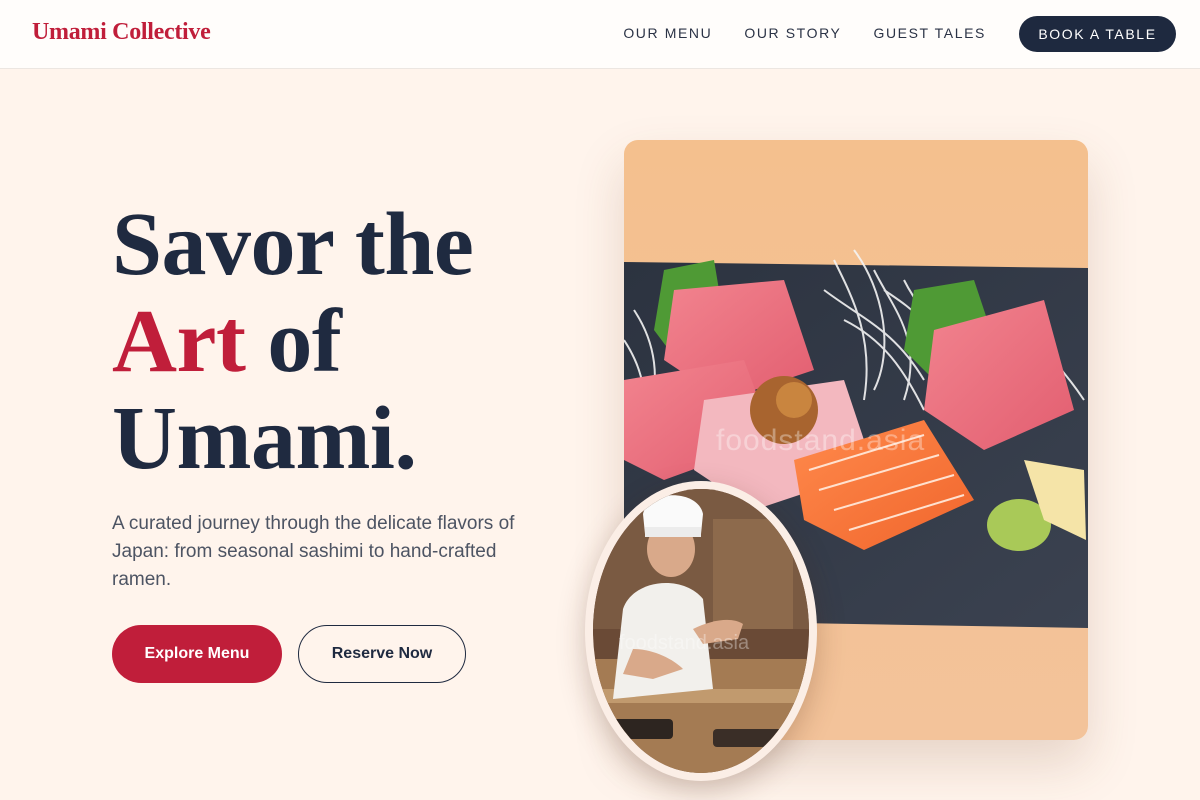 The image size is (1200, 800). I want to click on chef-illustration: foodstand.asia, so click(701, 631).